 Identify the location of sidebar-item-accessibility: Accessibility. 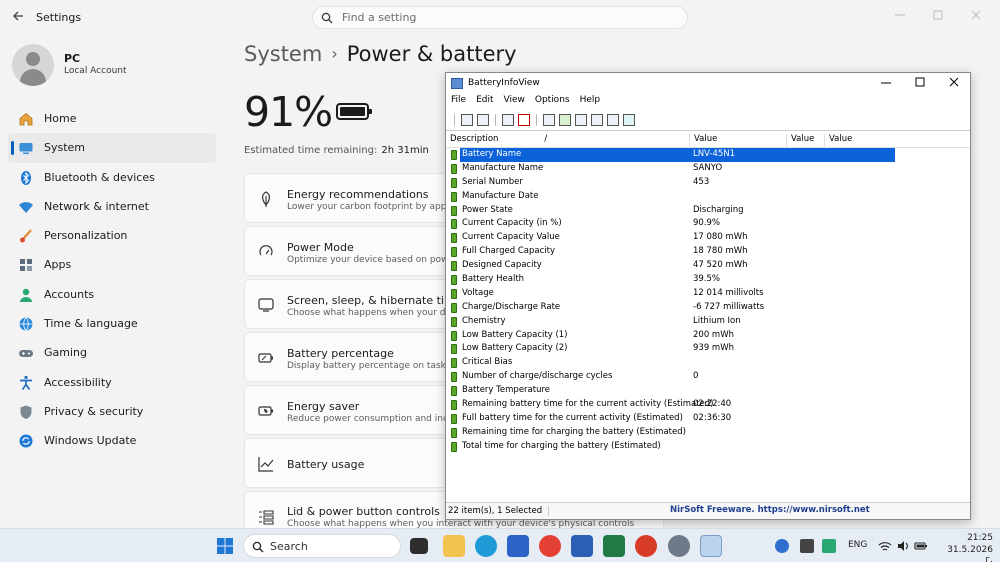
(112, 382).